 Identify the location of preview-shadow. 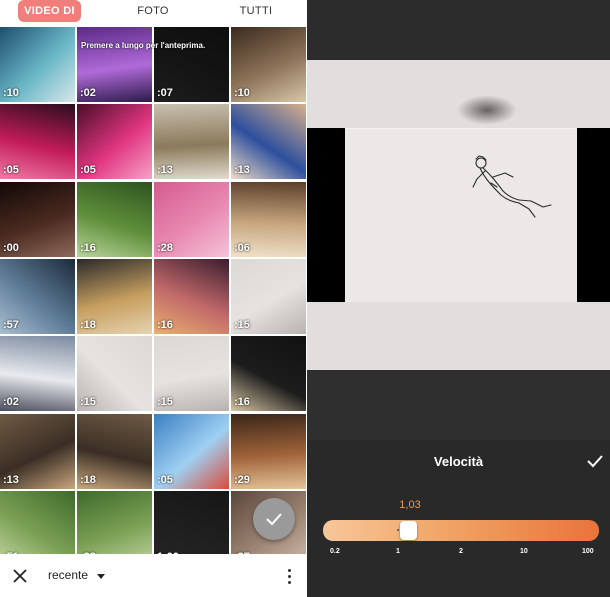
(487, 110).